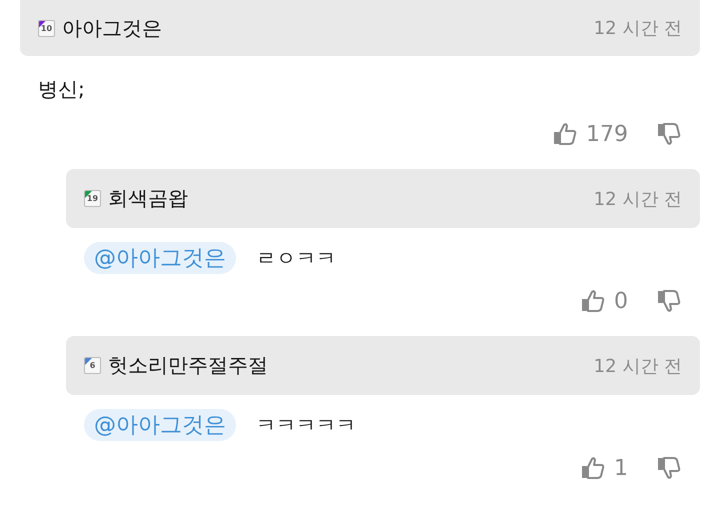 Image resolution: width=719 pixels, height=525 pixels. Describe the element at coordinates (621, 301) in the screenshot. I see `like-count: 0` at that location.